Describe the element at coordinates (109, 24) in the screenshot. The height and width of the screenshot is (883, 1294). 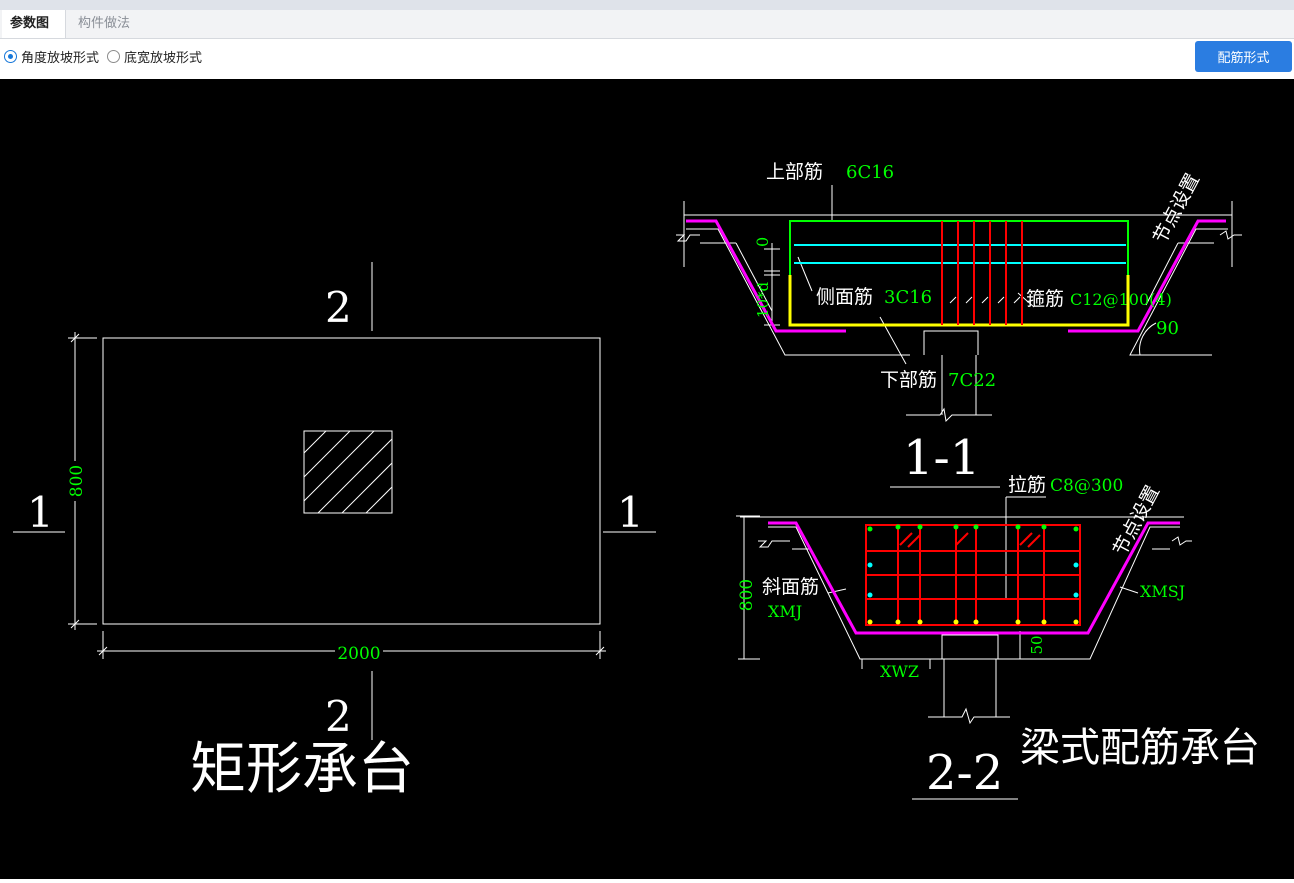
I see `tab-component-method: 构件做法` at that location.